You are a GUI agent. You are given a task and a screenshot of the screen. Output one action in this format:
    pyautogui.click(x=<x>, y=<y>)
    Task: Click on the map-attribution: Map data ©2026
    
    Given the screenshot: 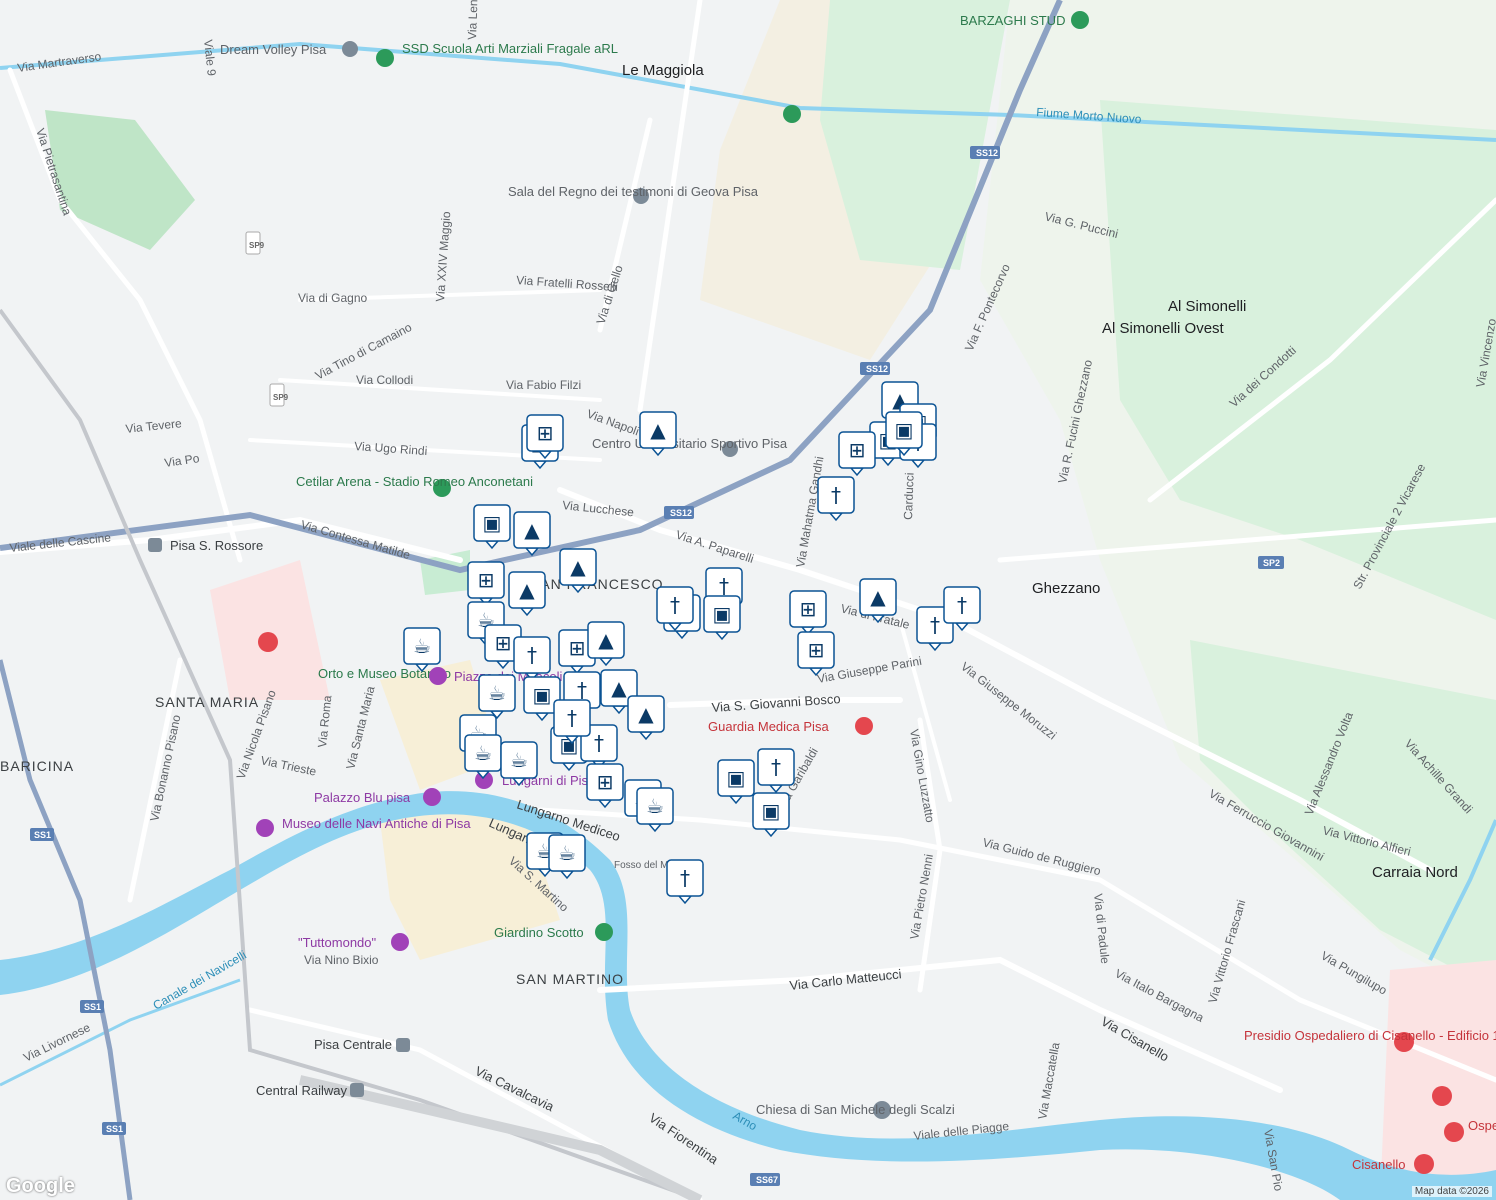 What is the action you would take?
    pyautogui.click(x=1451, y=1191)
    